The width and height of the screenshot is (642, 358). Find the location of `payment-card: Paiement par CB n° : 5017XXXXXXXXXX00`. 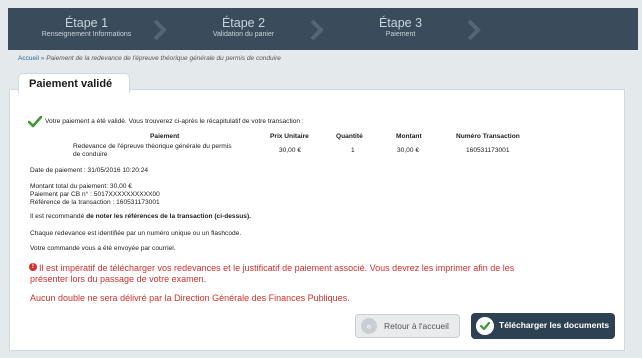

payment-card: Paiement par CB n° : 5017XXXXXXXXXX00 is located at coordinates (95, 194).